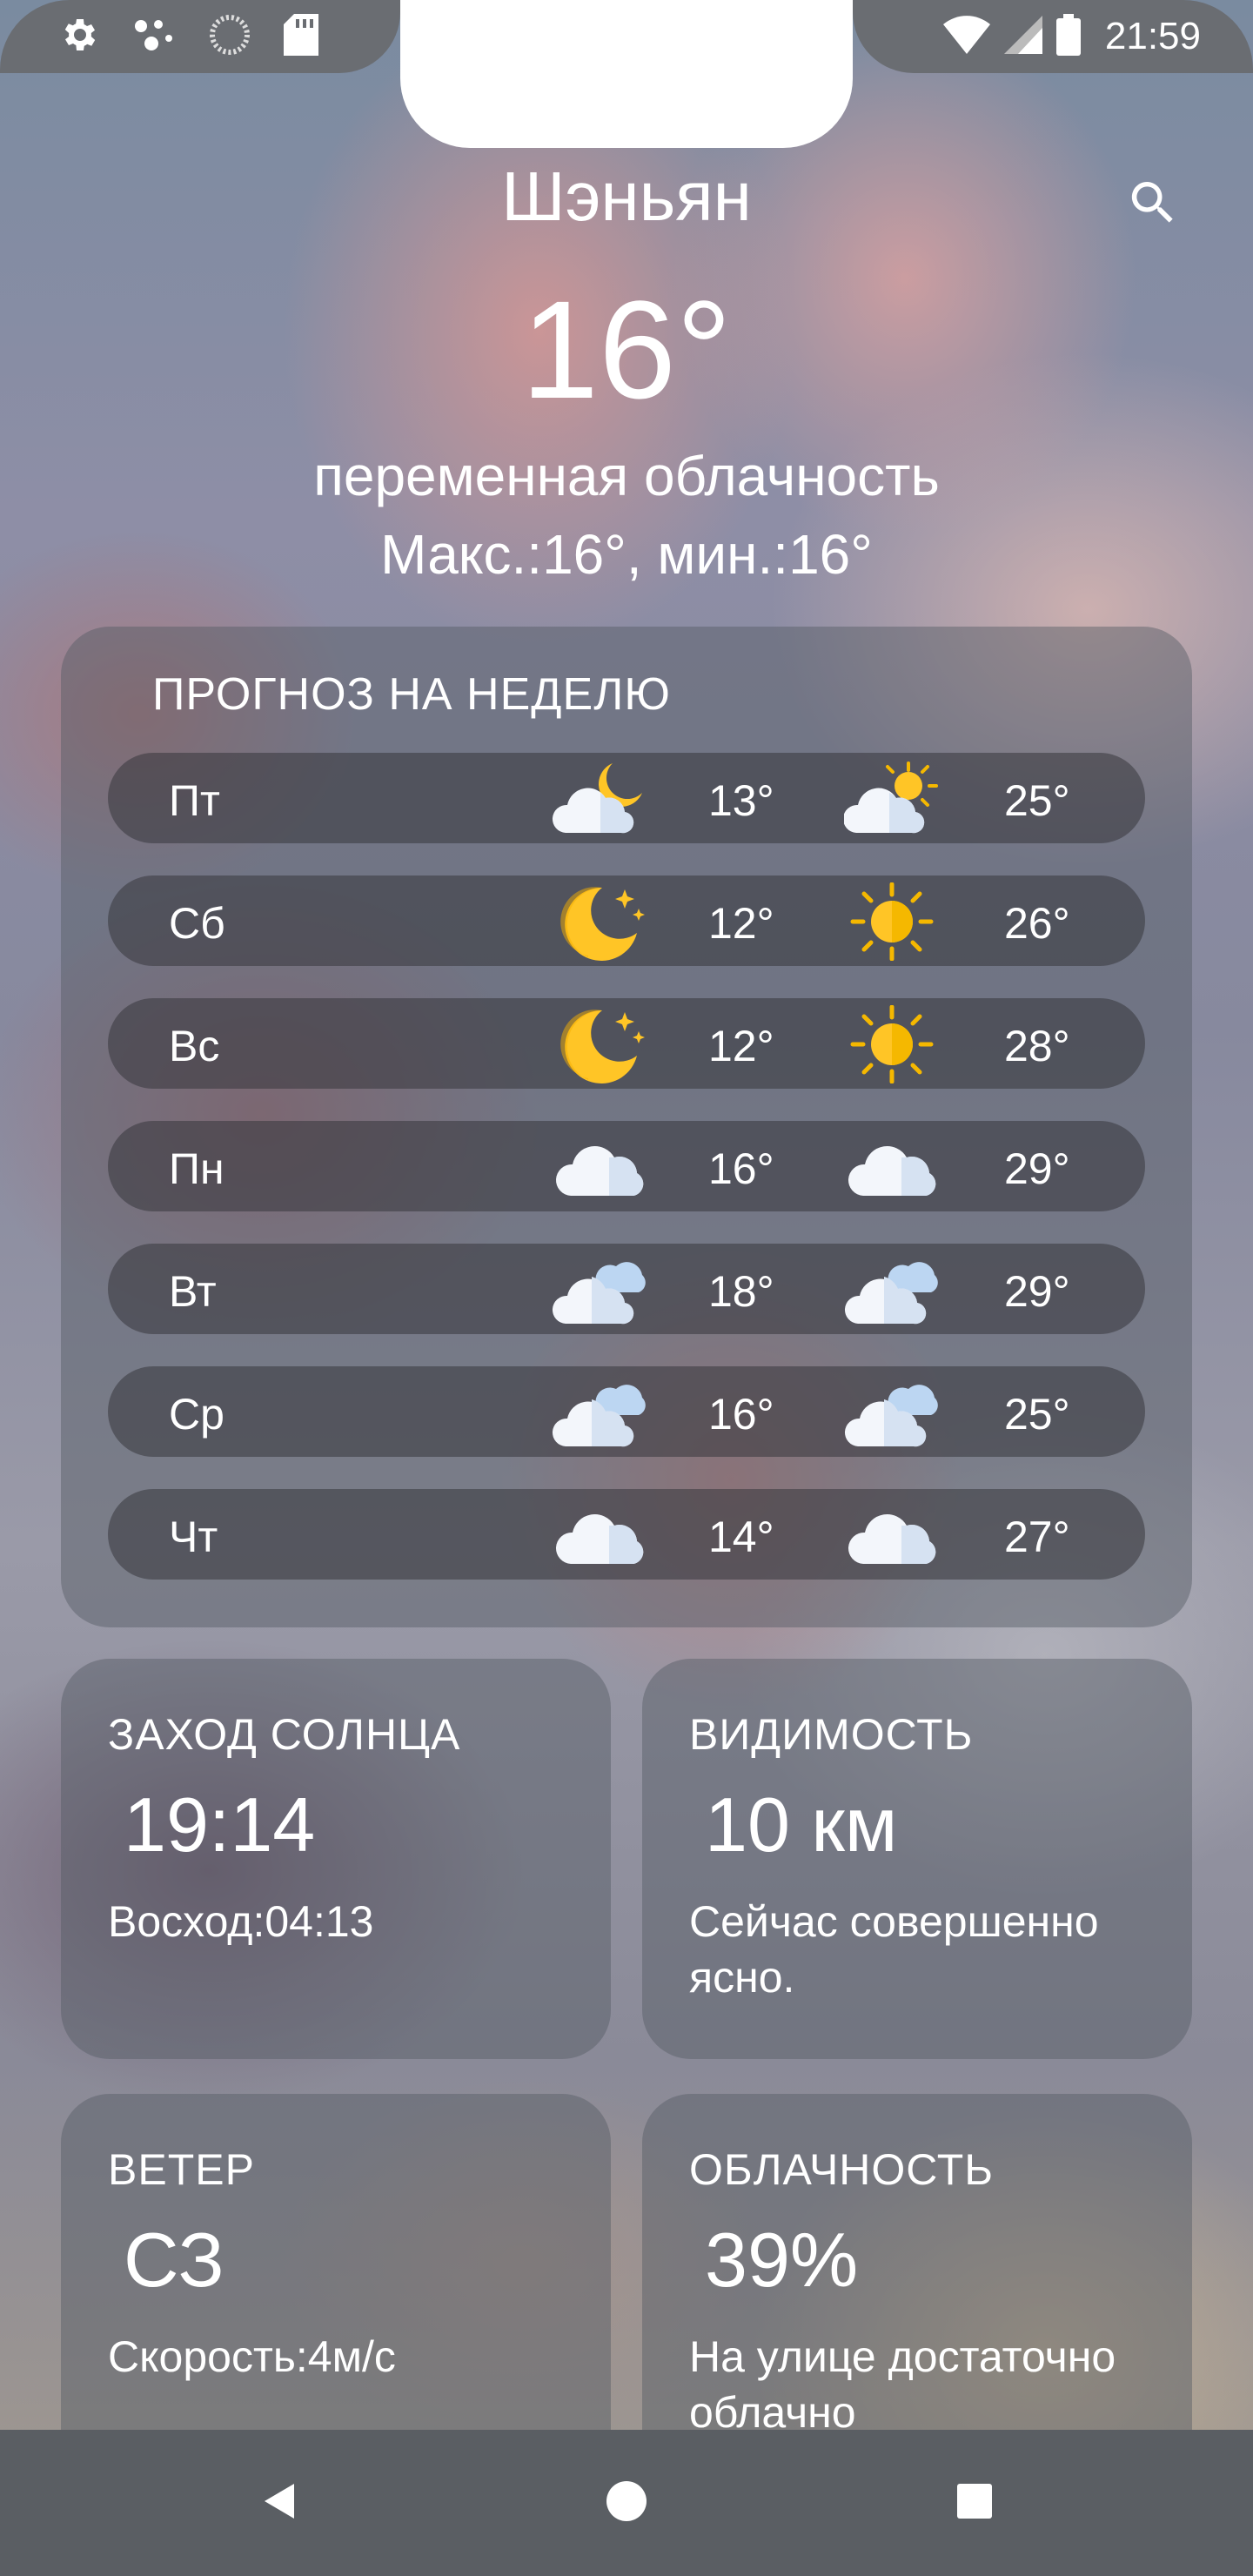 This screenshot has height=2576, width=1253. I want to click on back-icon, so click(278, 2503).